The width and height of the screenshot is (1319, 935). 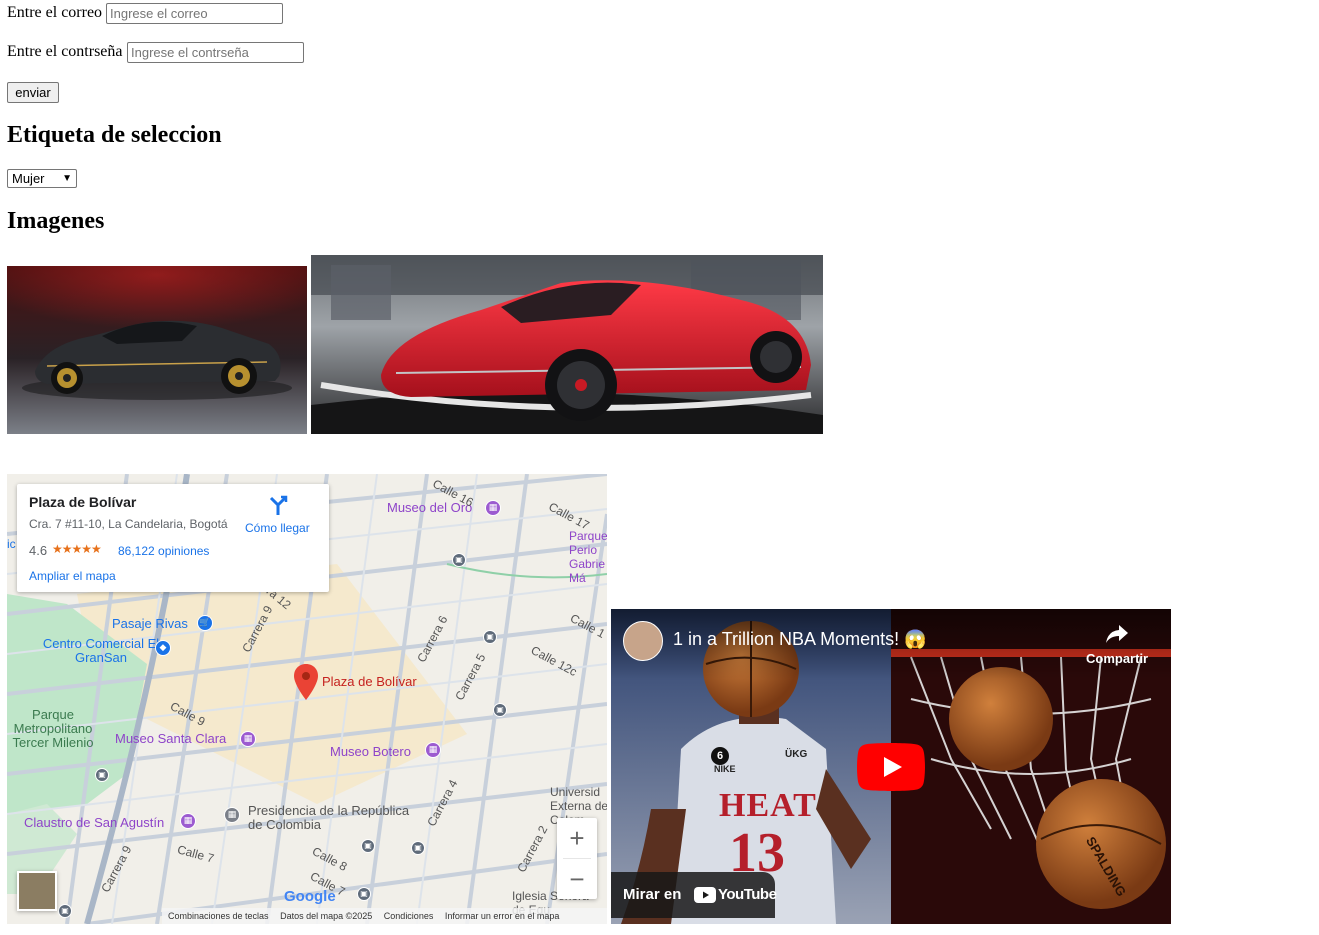 What do you see at coordinates (306, 682) in the screenshot?
I see `map-pin-icon` at bounding box center [306, 682].